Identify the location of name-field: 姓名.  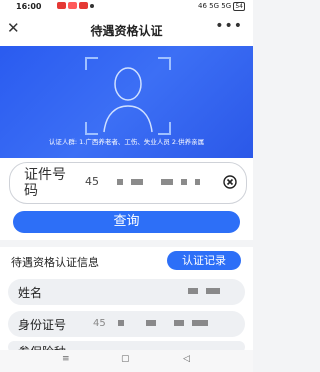
(126, 292).